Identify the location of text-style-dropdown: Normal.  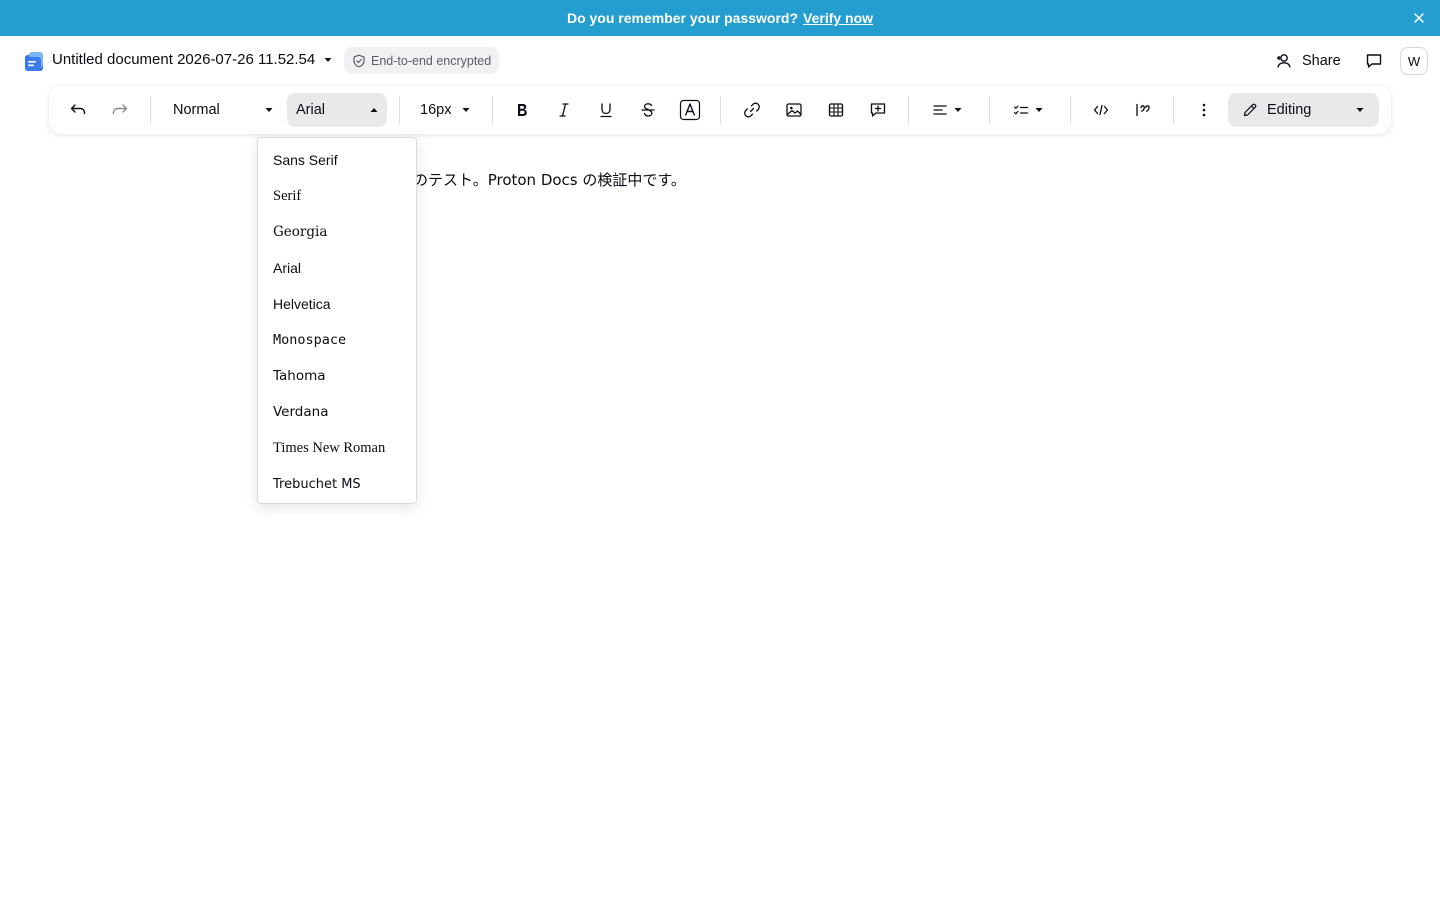
(221, 110).